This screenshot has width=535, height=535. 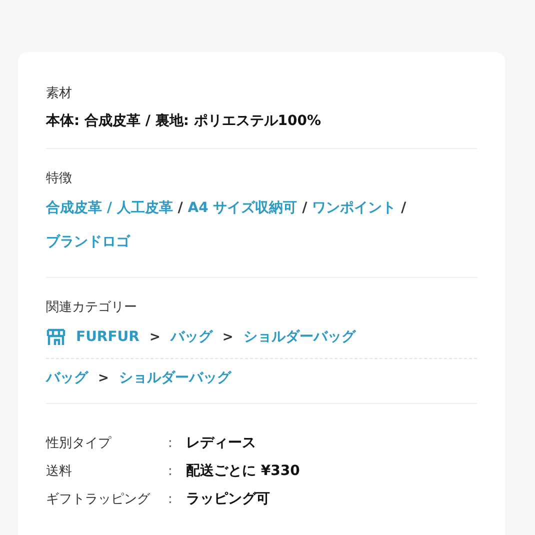 What do you see at coordinates (354, 208) in the screenshot?
I see `feature-link: ワンポイント` at bounding box center [354, 208].